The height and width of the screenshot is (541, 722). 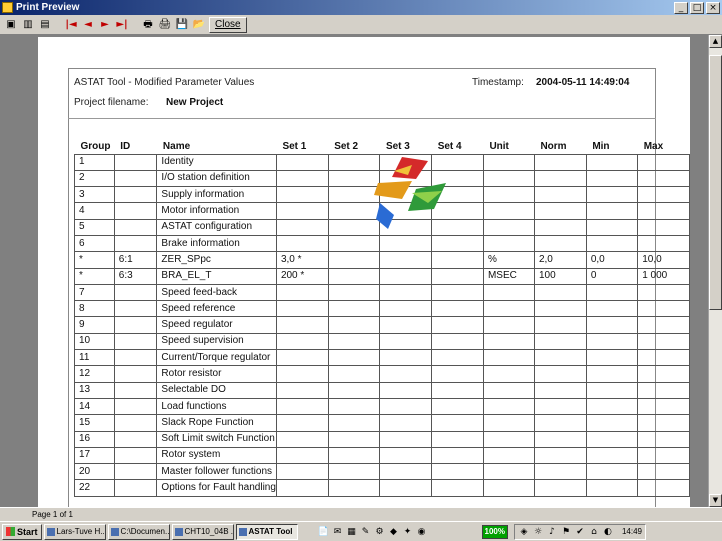 I want to click on vertical-scrollbar: ▲ ▼, so click(x=715, y=271).